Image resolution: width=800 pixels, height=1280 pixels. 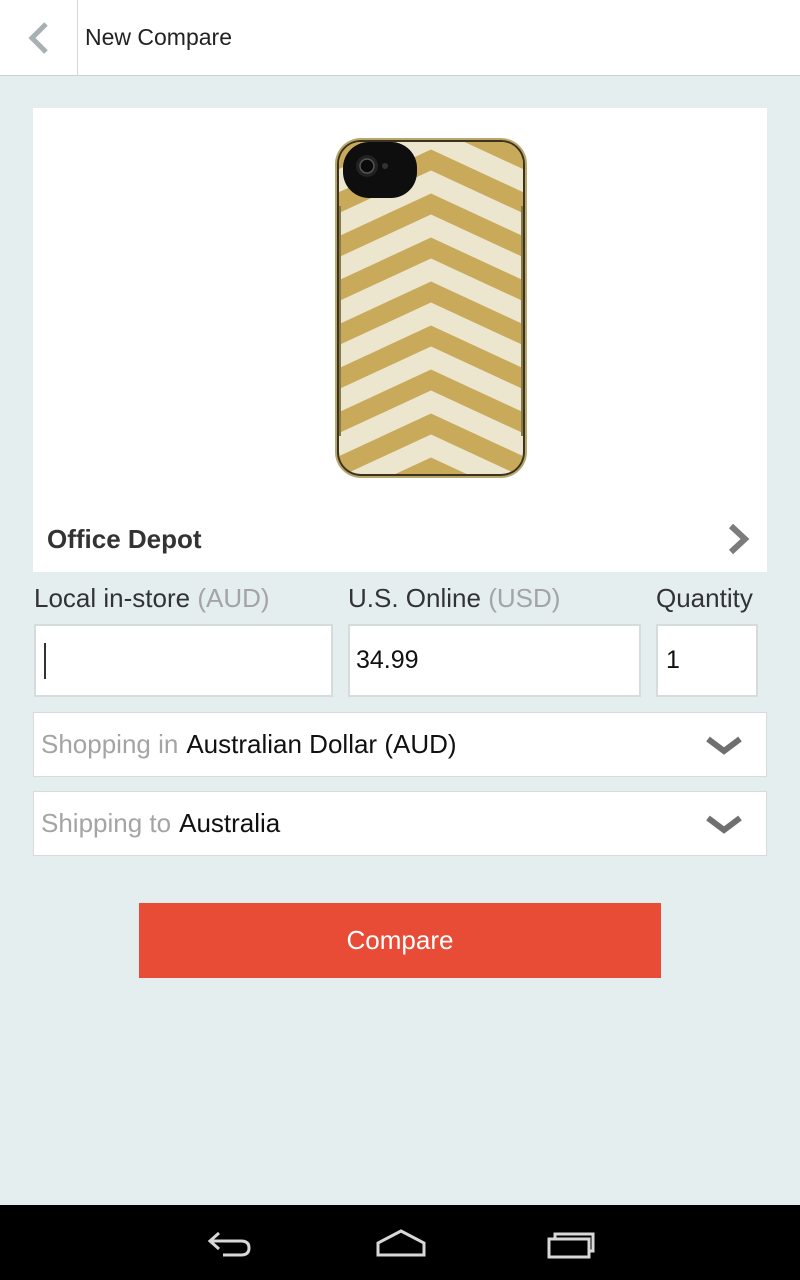 What do you see at coordinates (106, 823) in the screenshot?
I see `shipping-select-prefix: Shipping to` at bounding box center [106, 823].